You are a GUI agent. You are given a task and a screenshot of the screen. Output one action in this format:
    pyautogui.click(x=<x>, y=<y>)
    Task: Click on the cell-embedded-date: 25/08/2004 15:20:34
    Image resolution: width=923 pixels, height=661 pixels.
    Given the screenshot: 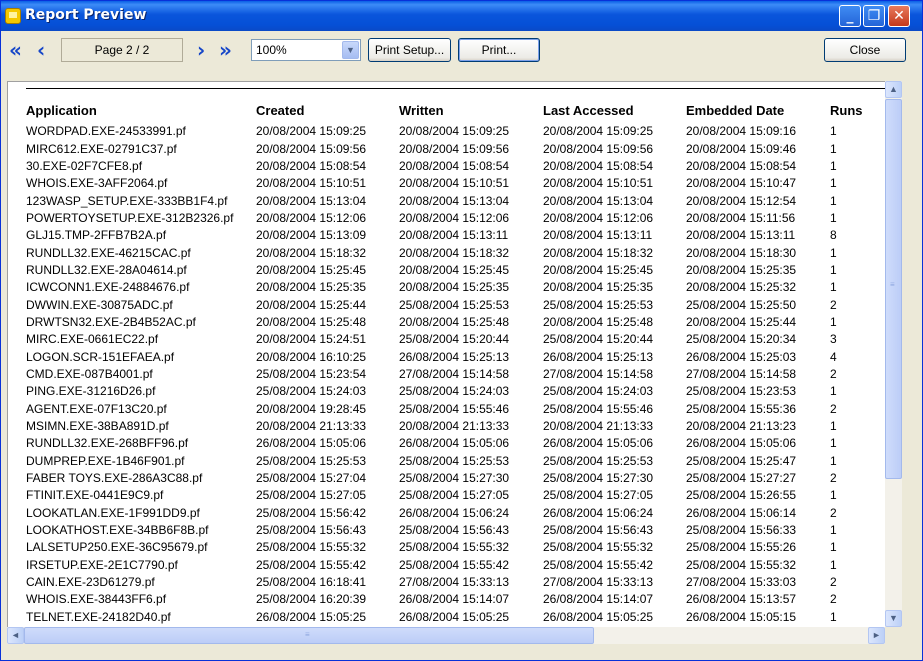 What is the action you would take?
    pyautogui.click(x=741, y=339)
    